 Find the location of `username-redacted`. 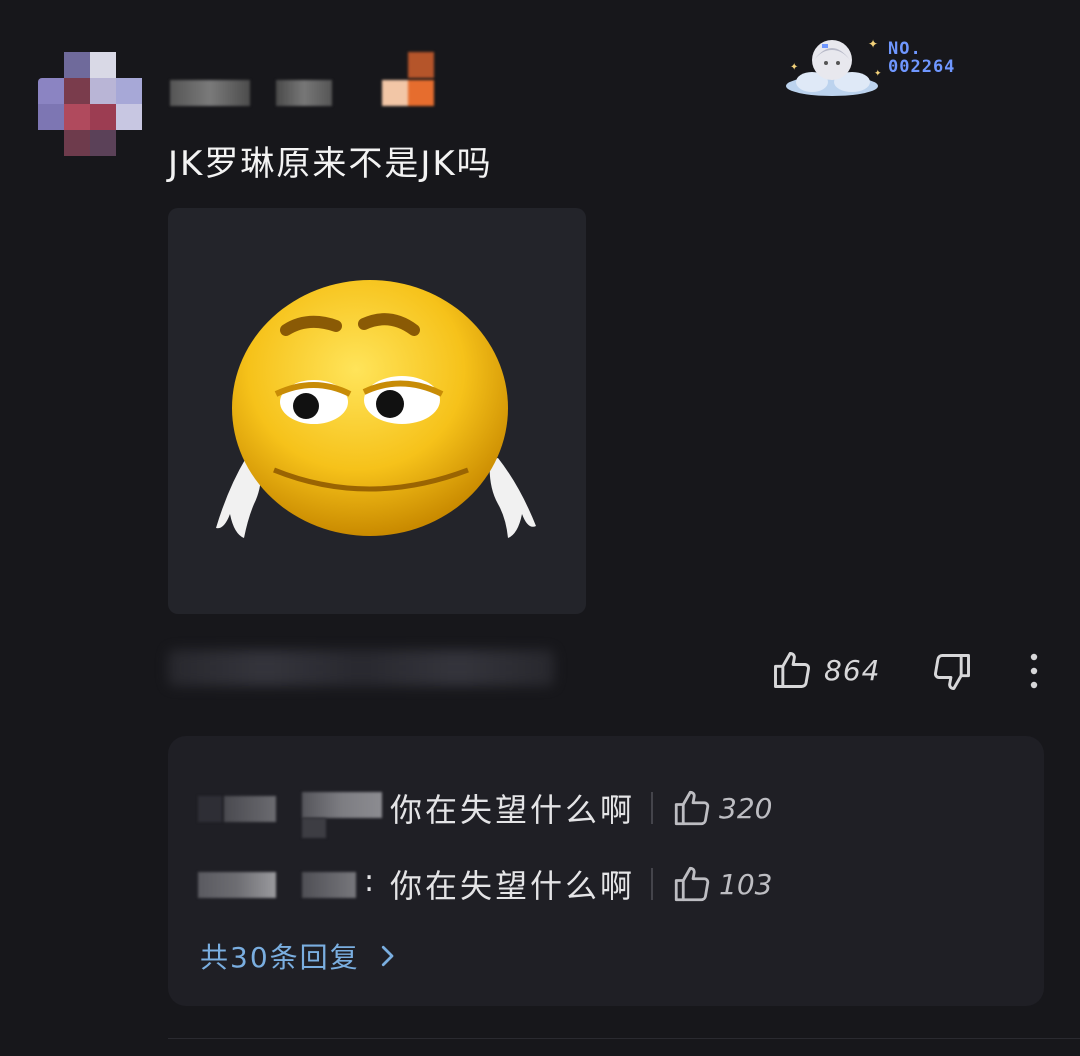

username-redacted is located at coordinates (305, 80).